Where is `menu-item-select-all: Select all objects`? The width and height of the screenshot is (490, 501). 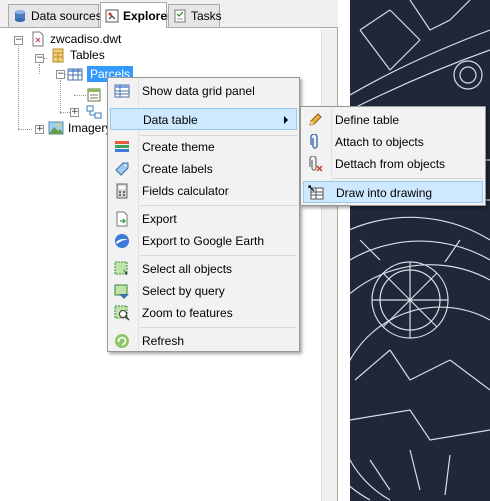
menu-item-select-all: Select all objects is located at coordinates (203, 269).